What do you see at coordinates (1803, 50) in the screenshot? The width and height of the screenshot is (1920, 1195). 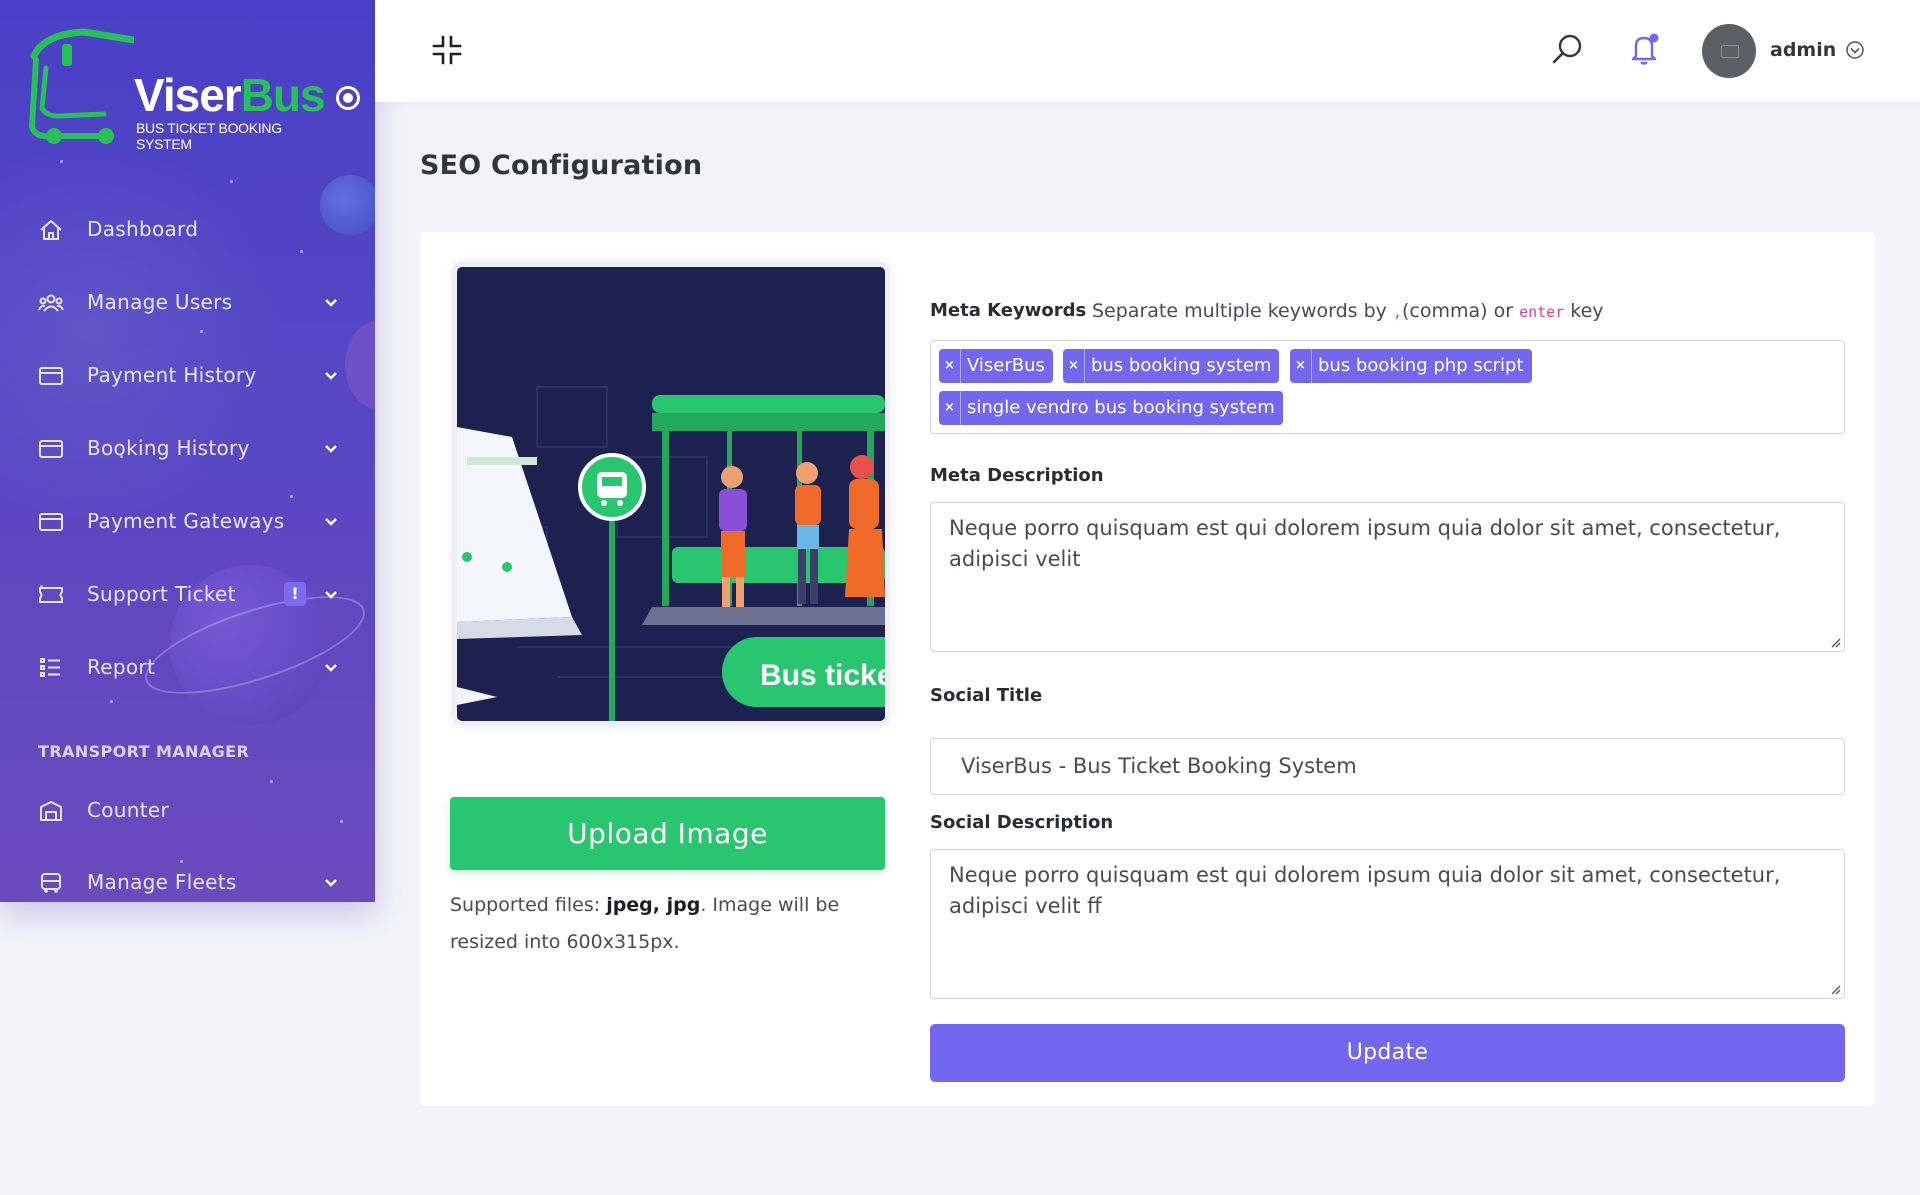 I see `user-name: admin` at bounding box center [1803, 50].